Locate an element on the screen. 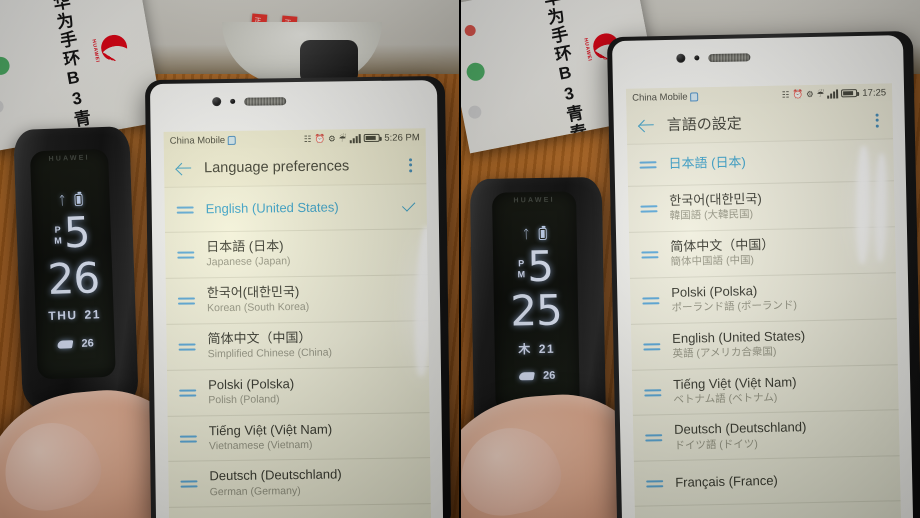  app-bar: Language preferences is located at coordinates (295, 167).